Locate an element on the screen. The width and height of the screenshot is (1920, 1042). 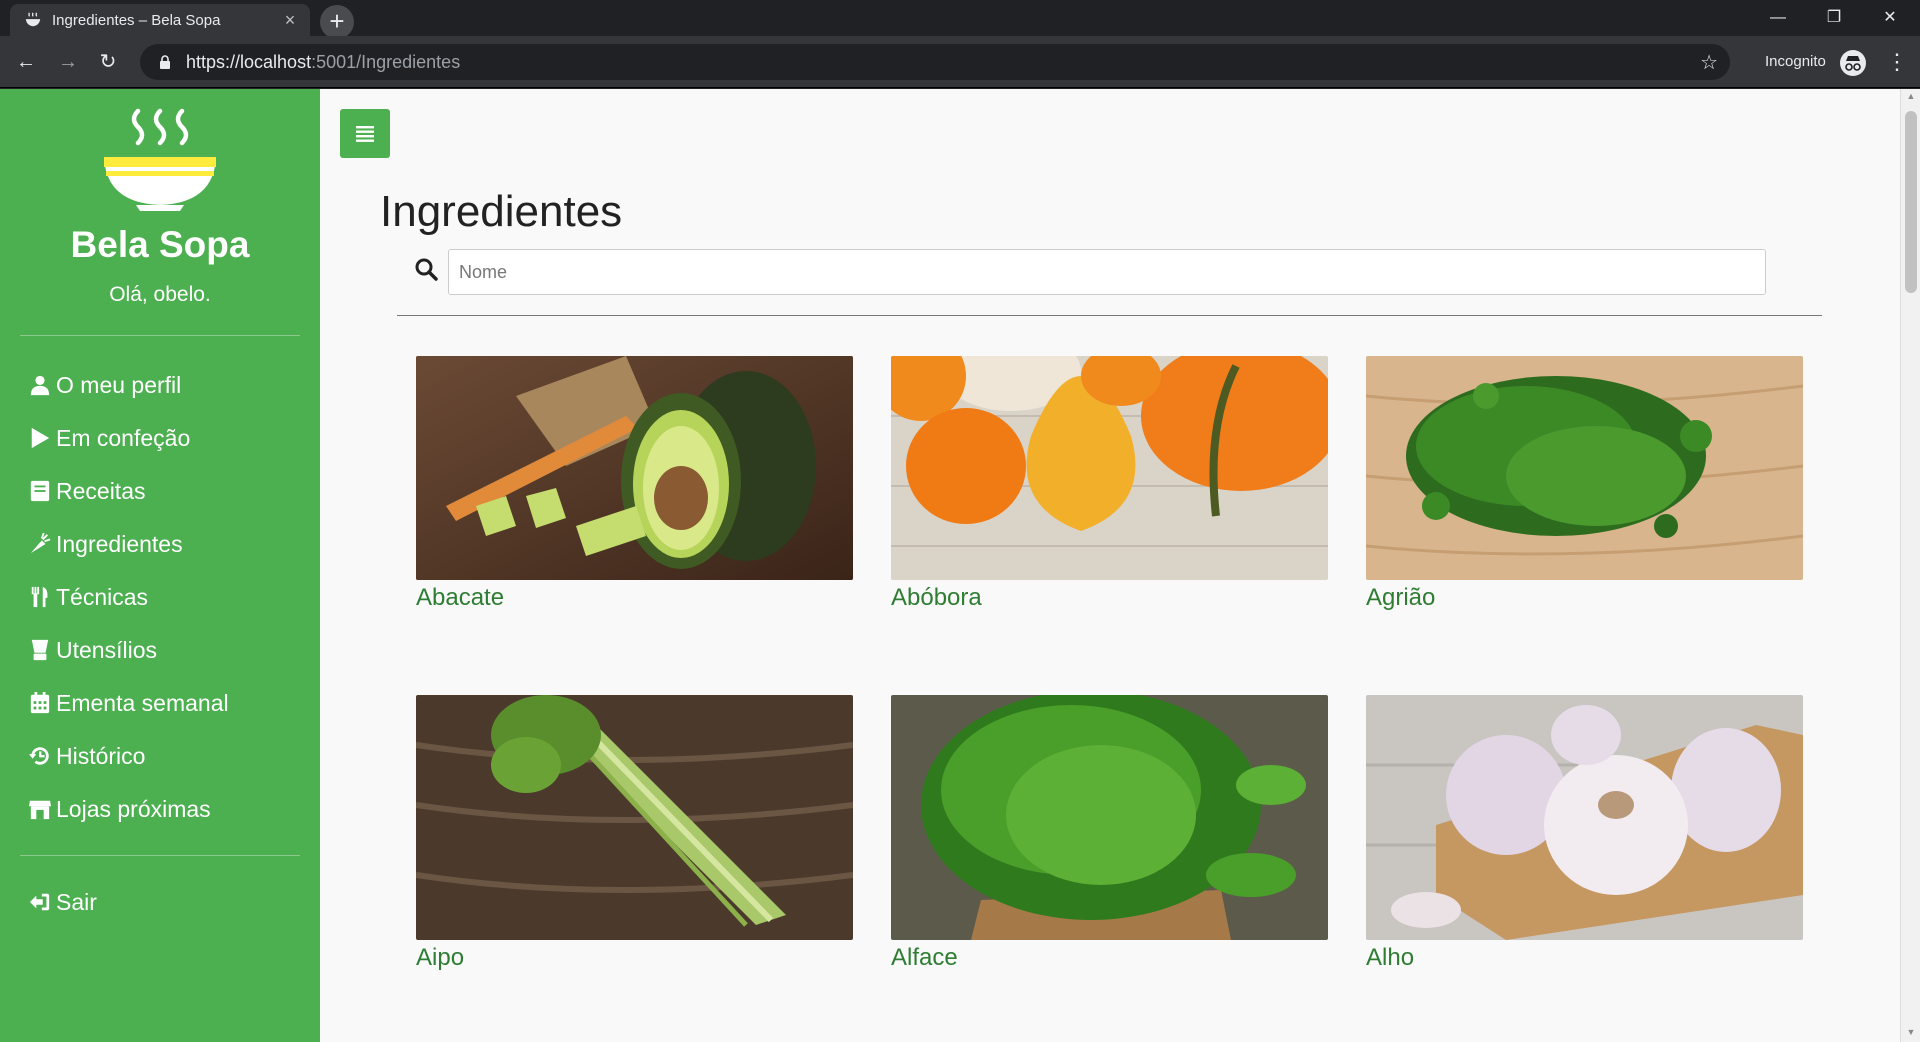
sidebar-item-receitas: Receitas is located at coordinates (86, 491).